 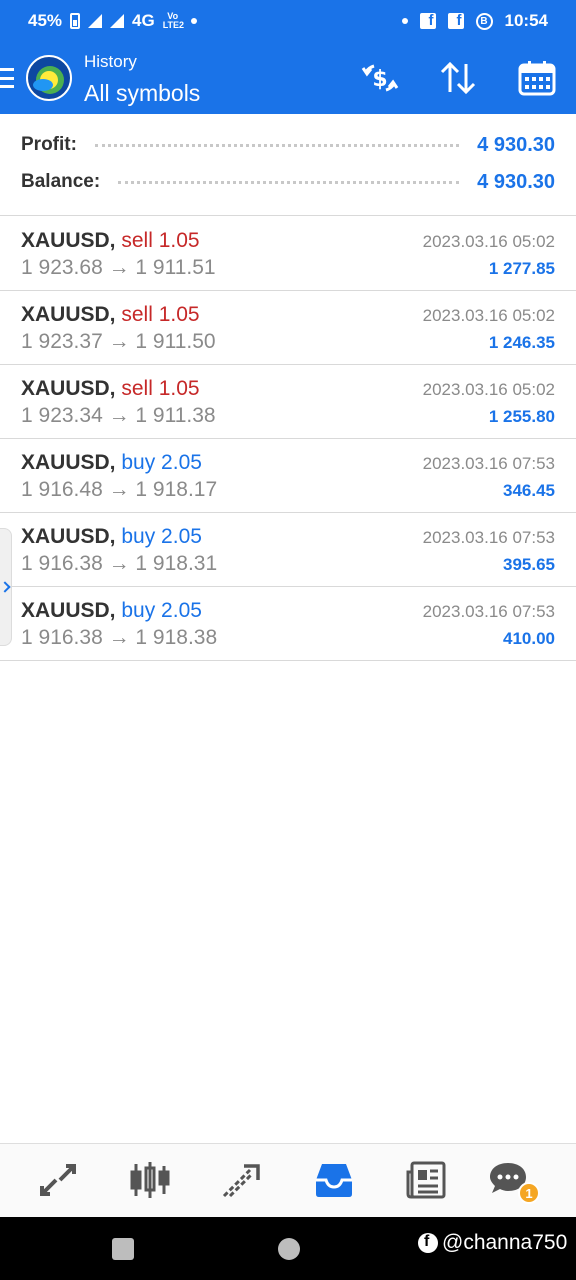 I want to click on deal-prices: 1 923.68 → 1 911.51, so click(x=118, y=267).